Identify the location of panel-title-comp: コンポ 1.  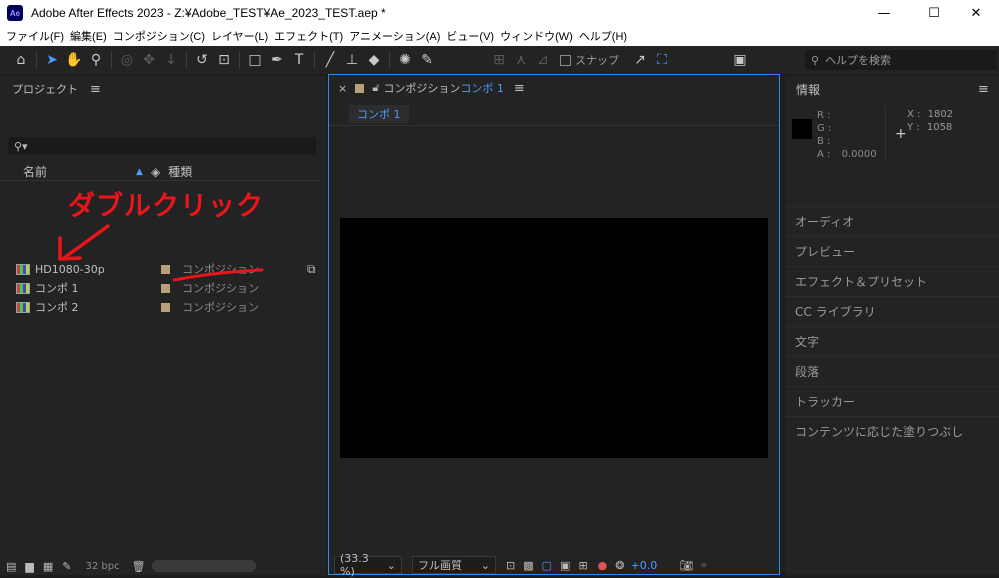
(482, 88).